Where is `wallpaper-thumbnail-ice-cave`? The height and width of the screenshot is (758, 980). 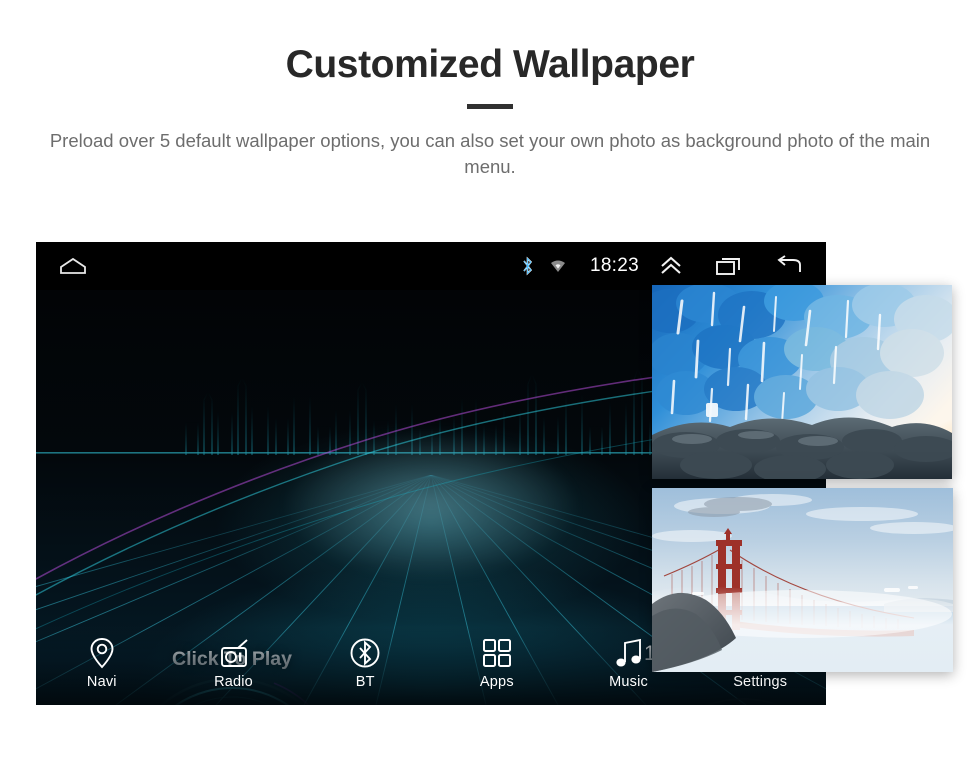 wallpaper-thumbnail-ice-cave is located at coordinates (802, 382).